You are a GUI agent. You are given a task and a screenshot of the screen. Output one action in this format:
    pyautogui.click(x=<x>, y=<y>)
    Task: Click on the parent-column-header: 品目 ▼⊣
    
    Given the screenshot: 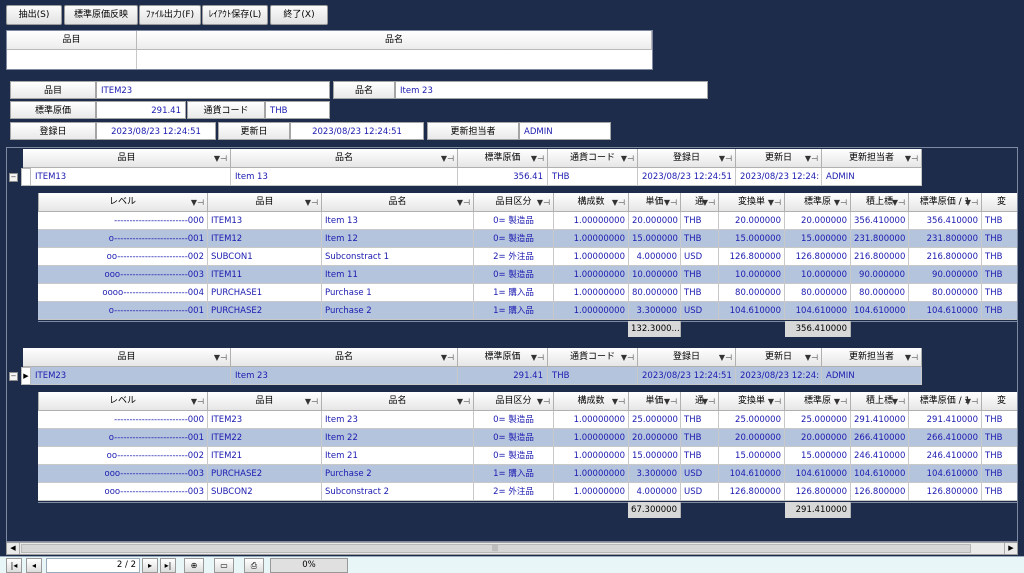 What is the action you would take?
    pyautogui.click(x=127, y=357)
    